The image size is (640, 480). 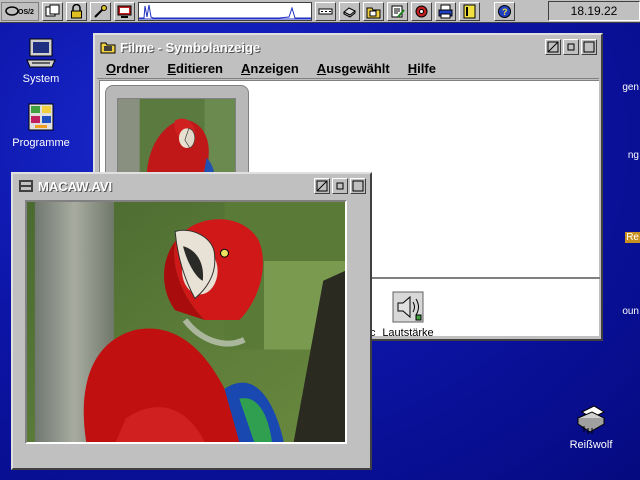 I want to click on computer-icon, so click(x=41, y=53).